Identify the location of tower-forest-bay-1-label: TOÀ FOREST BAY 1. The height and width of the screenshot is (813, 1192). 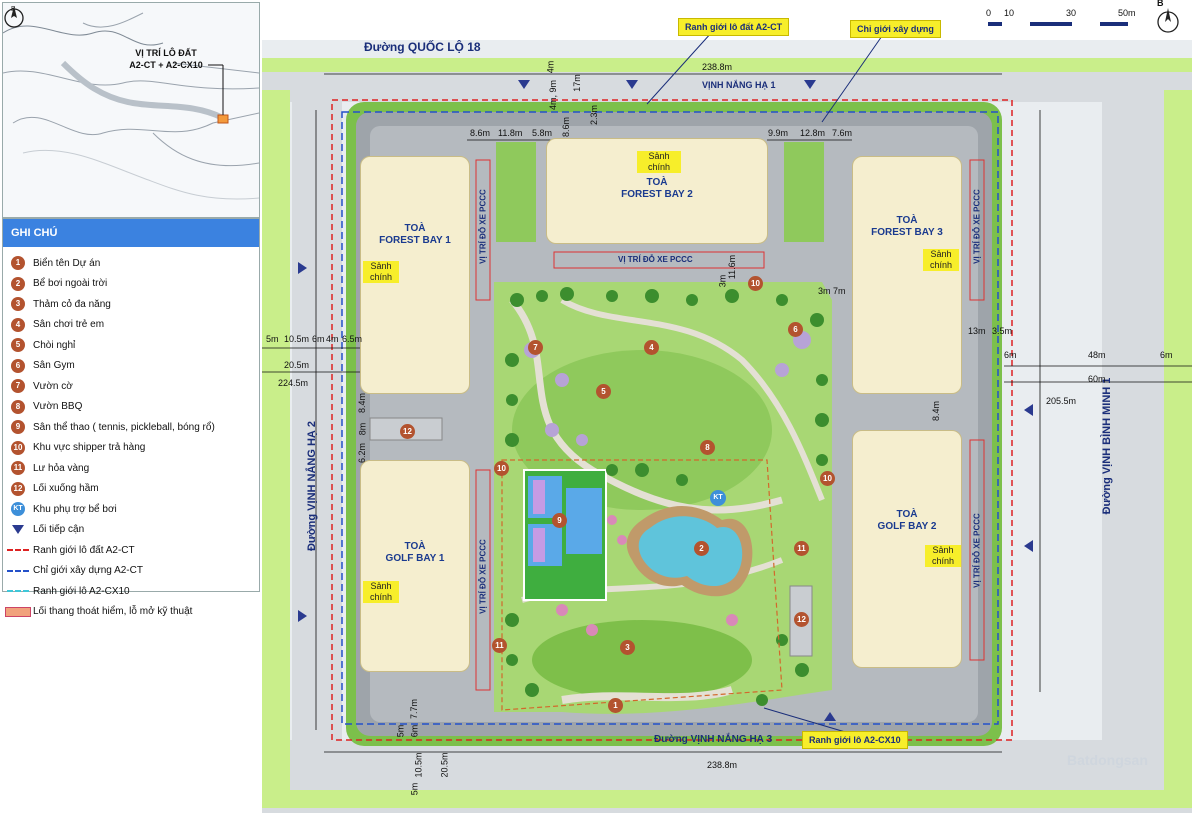
(415, 235).